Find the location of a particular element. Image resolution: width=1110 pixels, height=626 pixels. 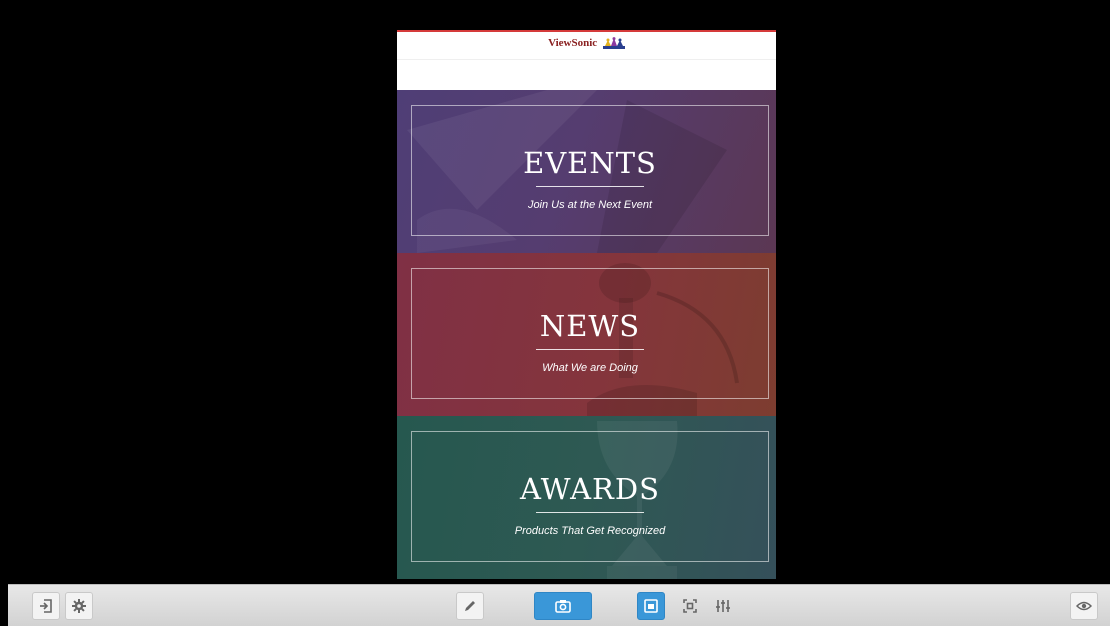

bottom-toolbar is located at coordinates (559, 605).